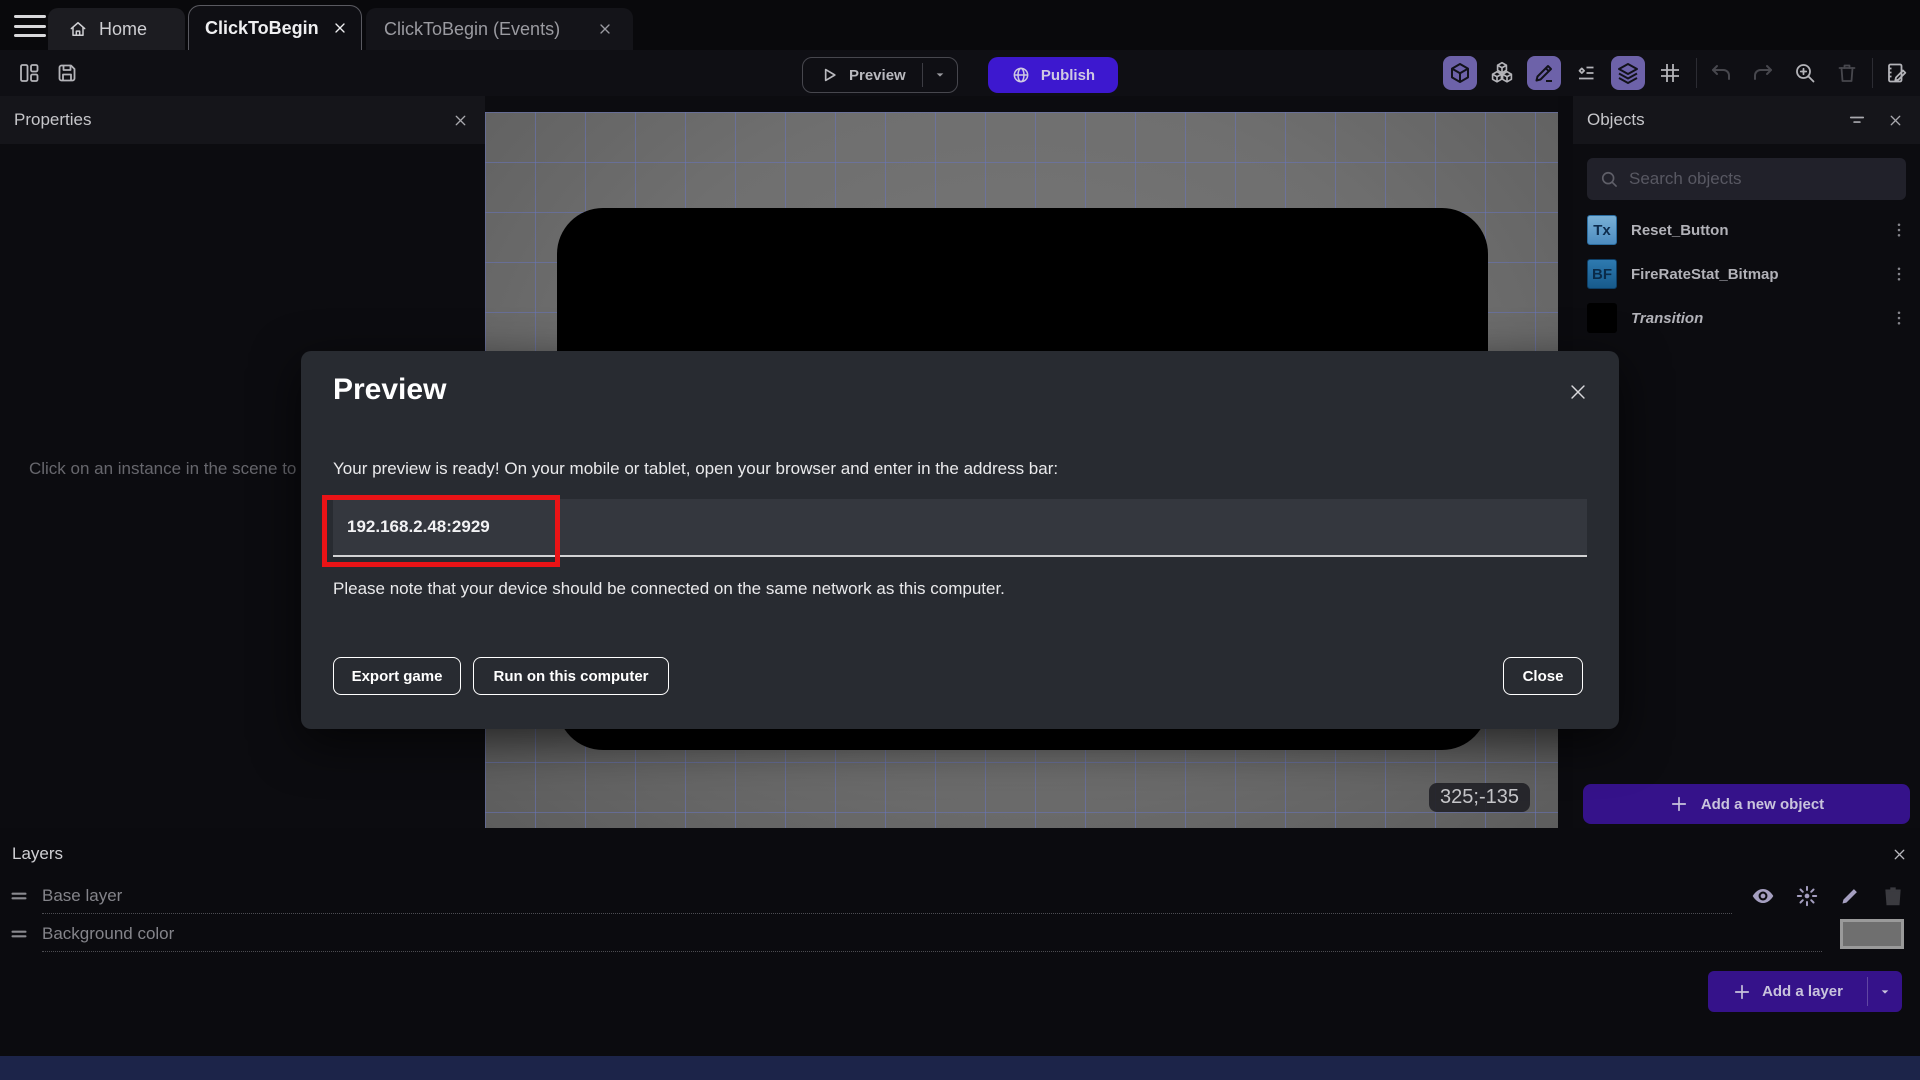  I want to click on objects-filter-button, so click(1857, 120).